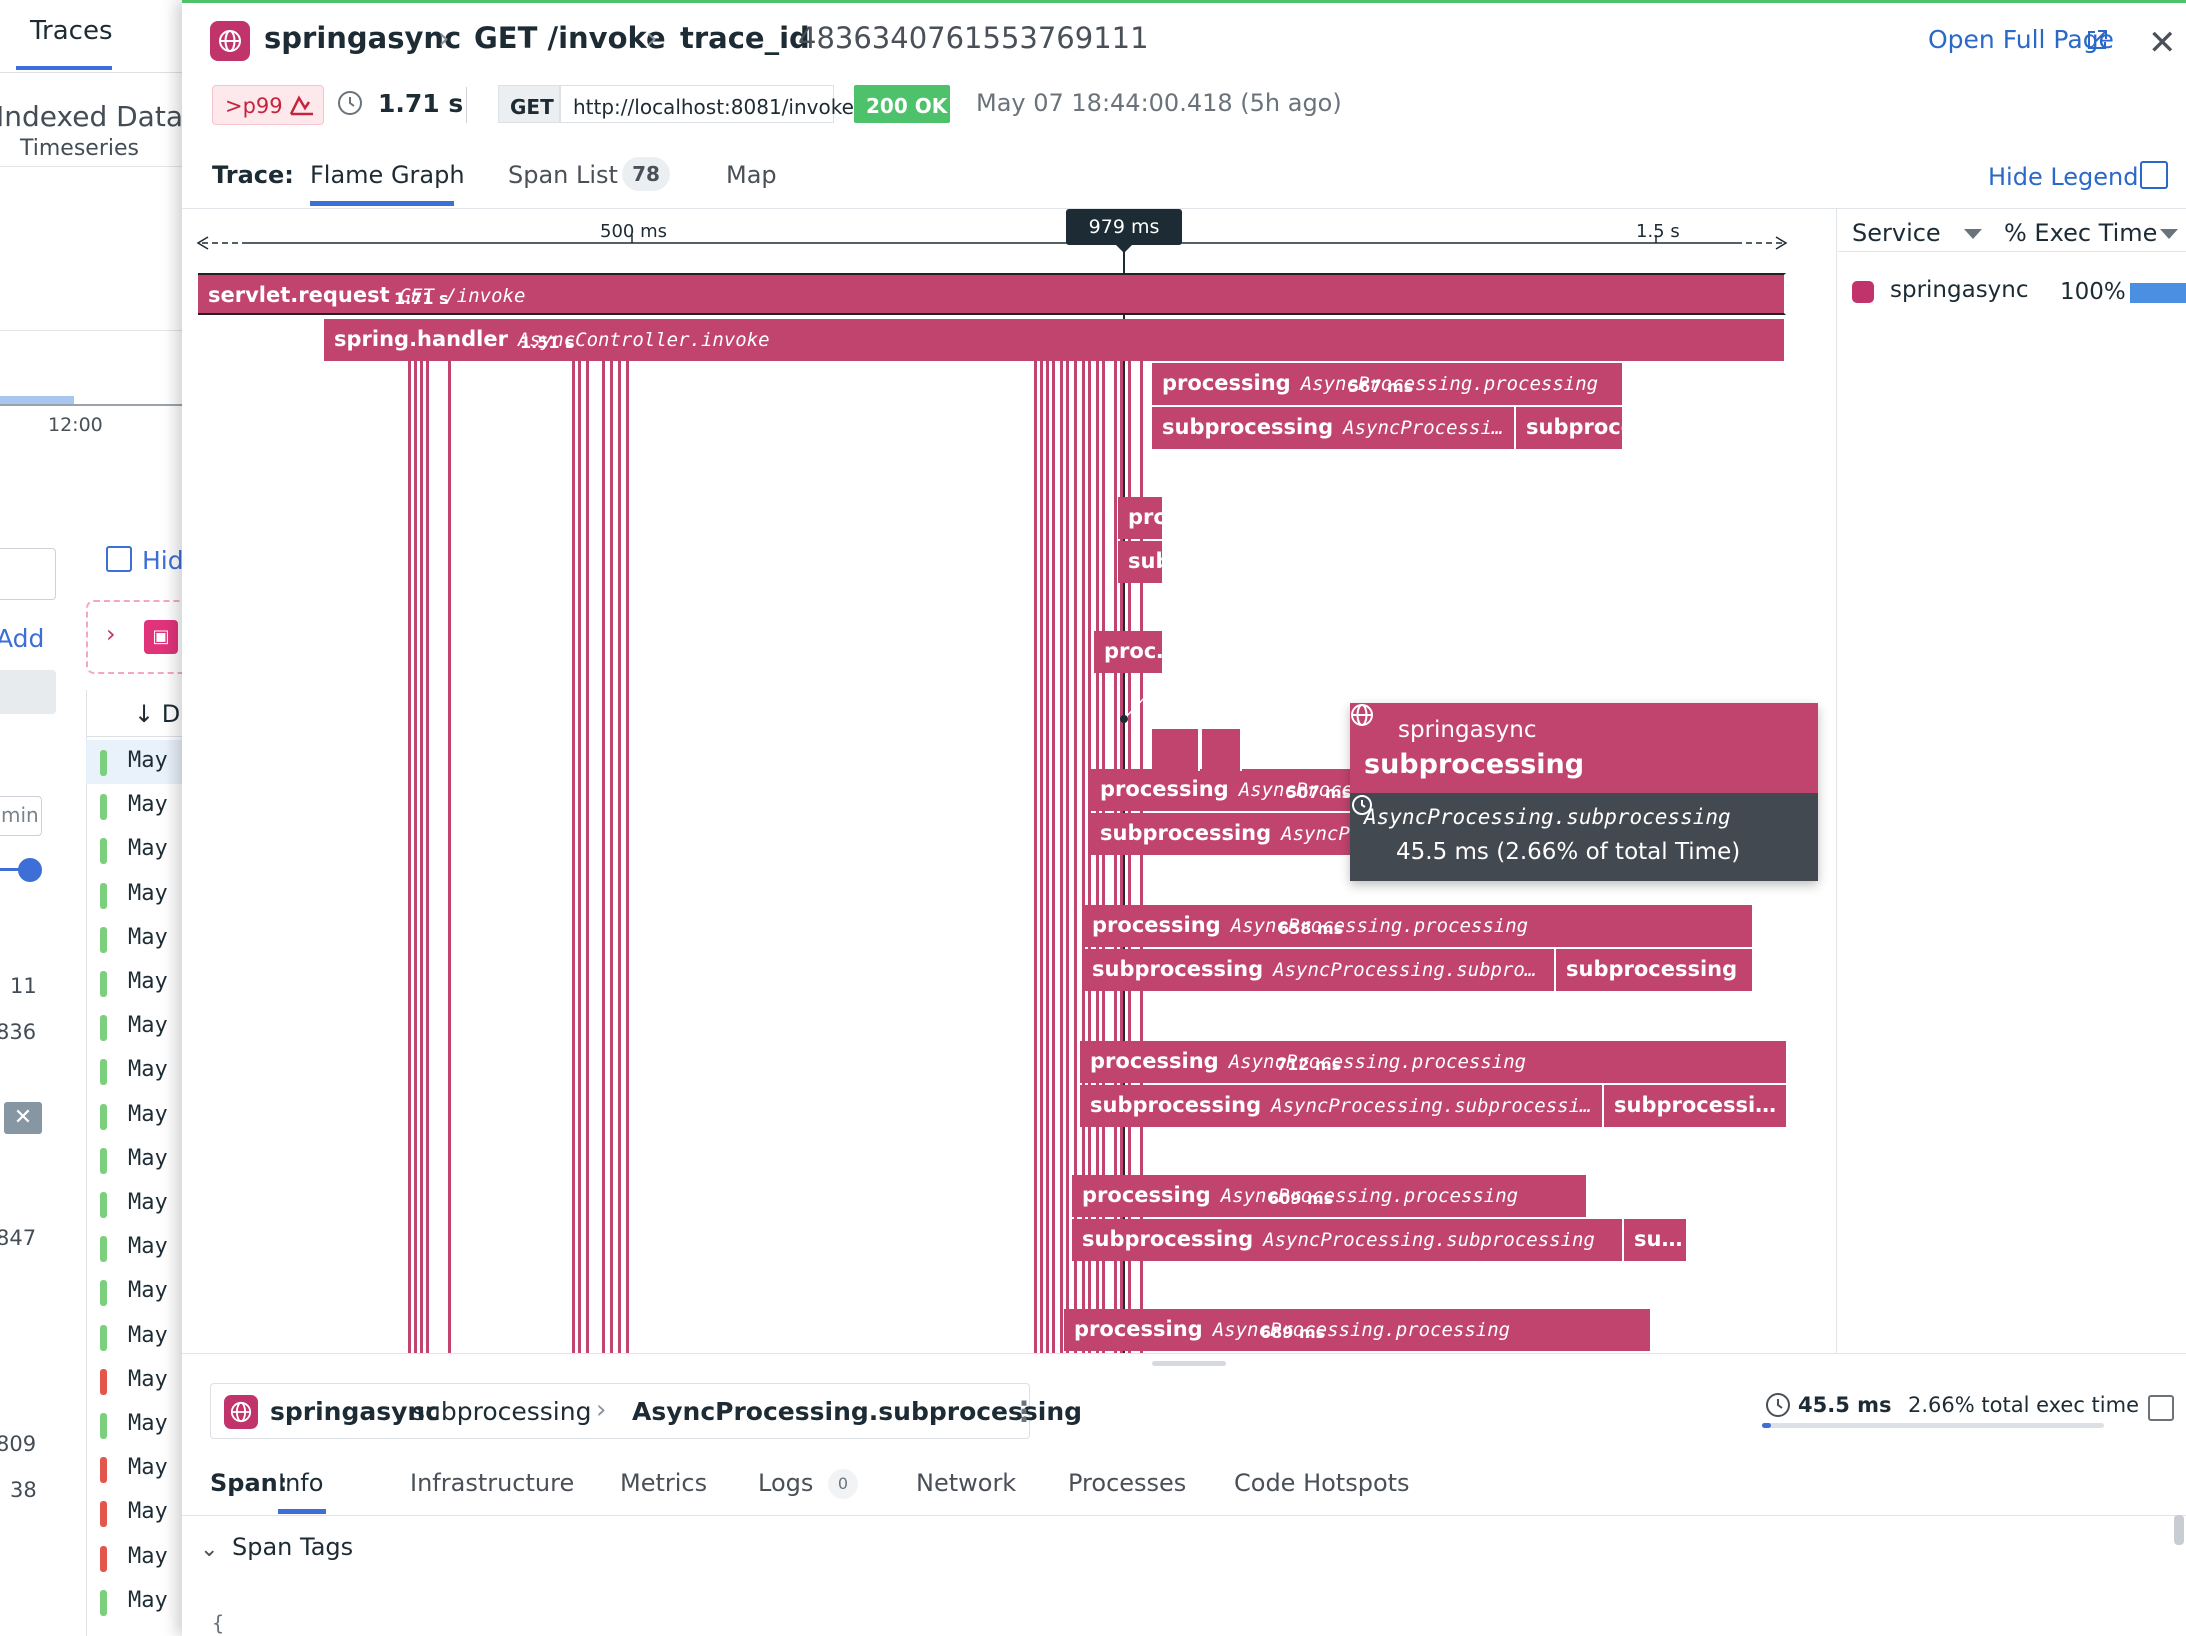  I want to click on tab-metrics: Metrics, so click(663, 1483).